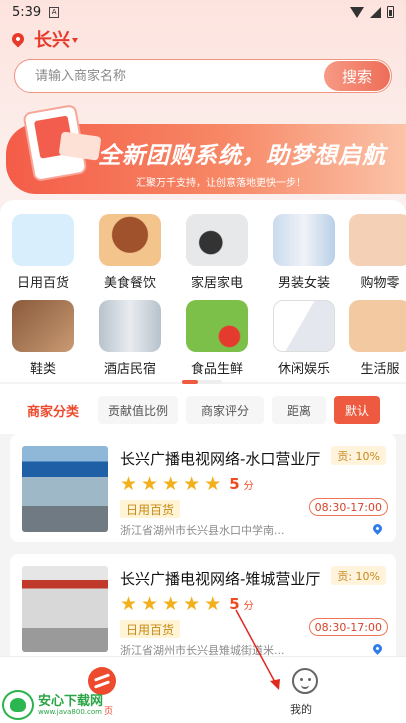  What do you see at coordinates (18, 39) in the screenshot?
I see `location-pin-icon` at bounding box center [18, 39].